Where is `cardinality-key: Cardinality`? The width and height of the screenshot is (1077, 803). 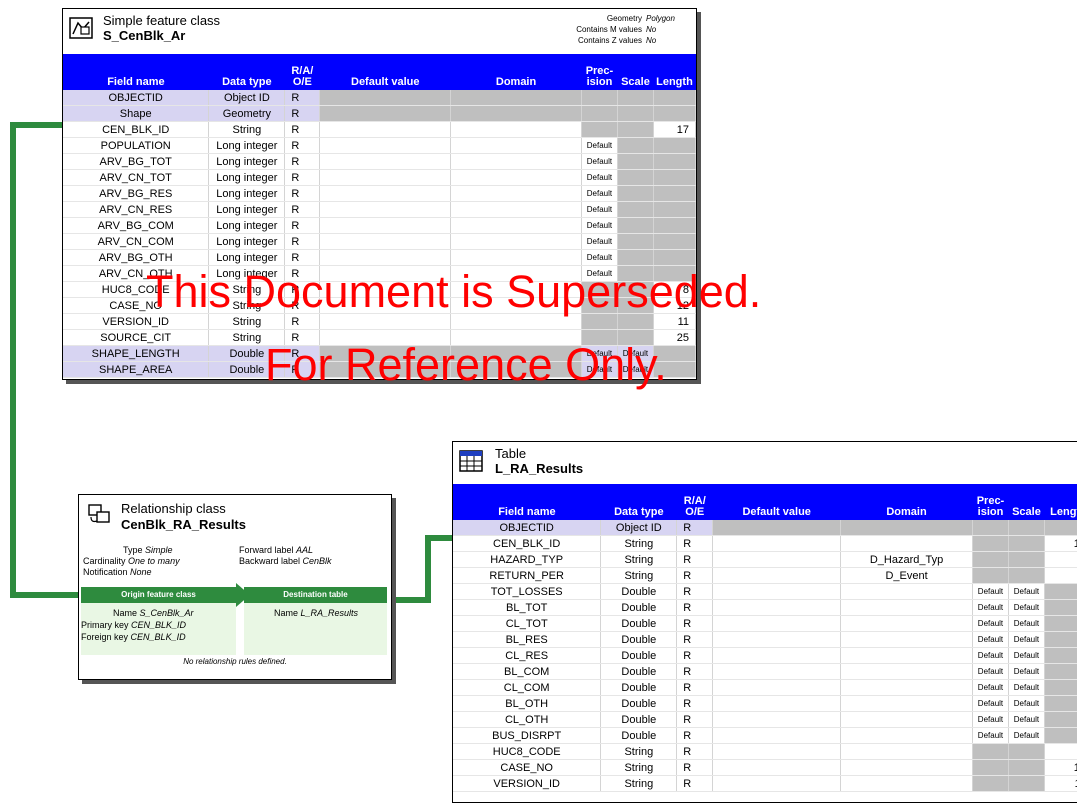 cardinality-key: Cardinality is located at coordinates (104, 561).